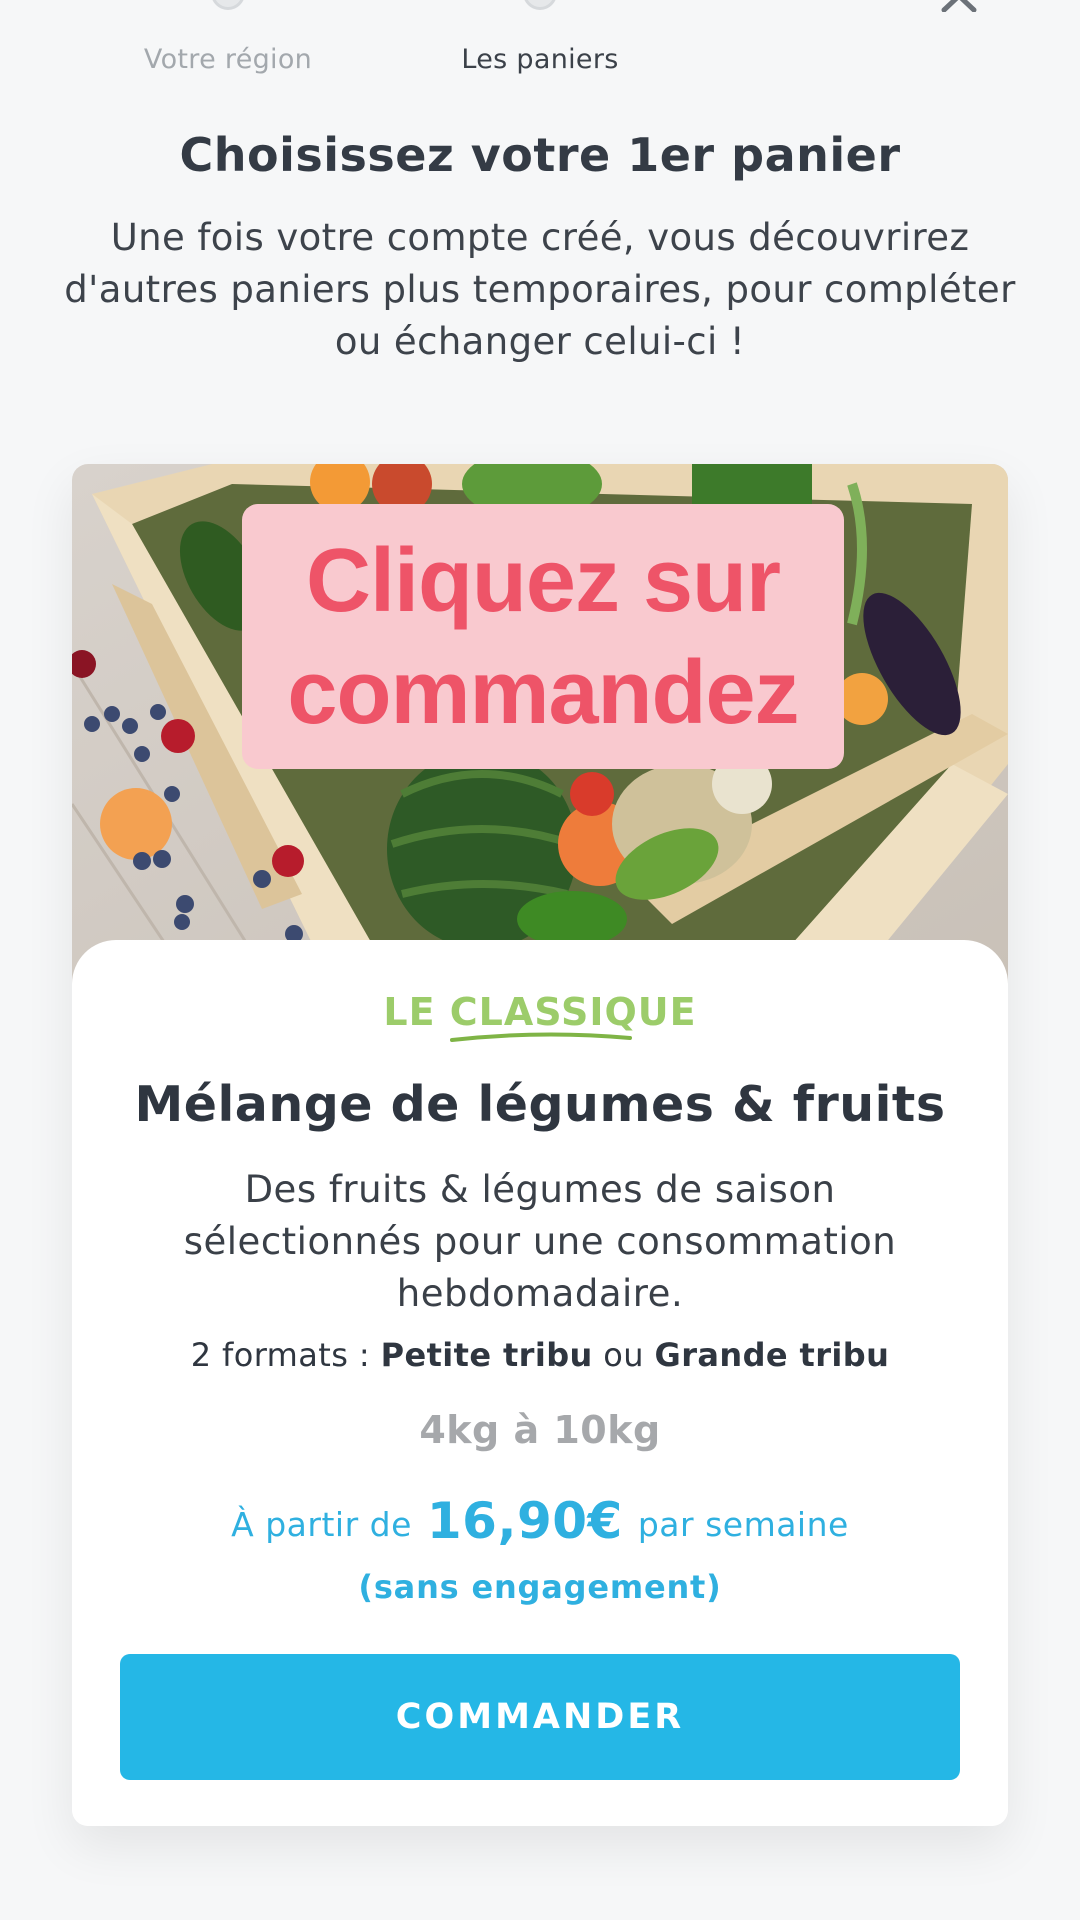 The width and height of the screenshot is (1080, 1920). What do you see at coordinates (540, 155) in the screenshot?
I see `page-title: Choisissez votre 1er panier` at bounding box center [540, 155].